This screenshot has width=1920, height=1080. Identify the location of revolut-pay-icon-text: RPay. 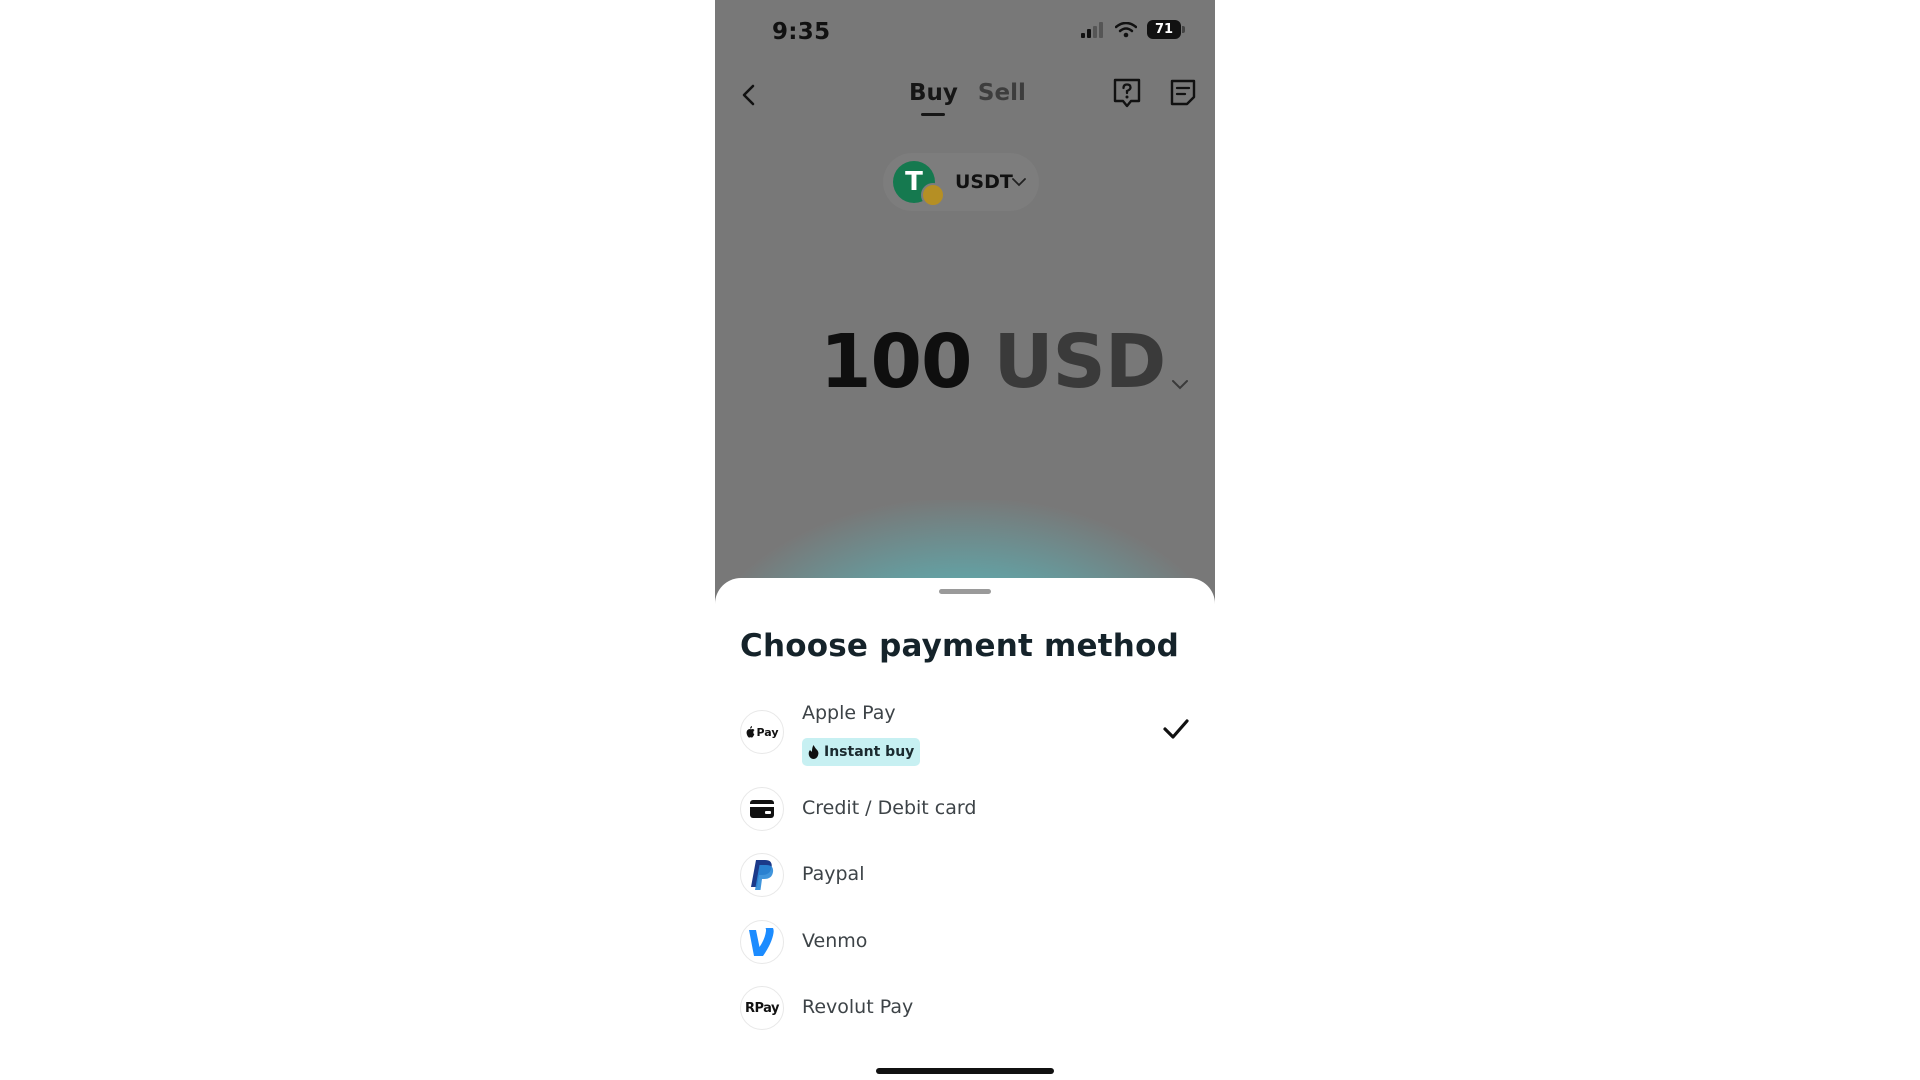
(762, 1008).